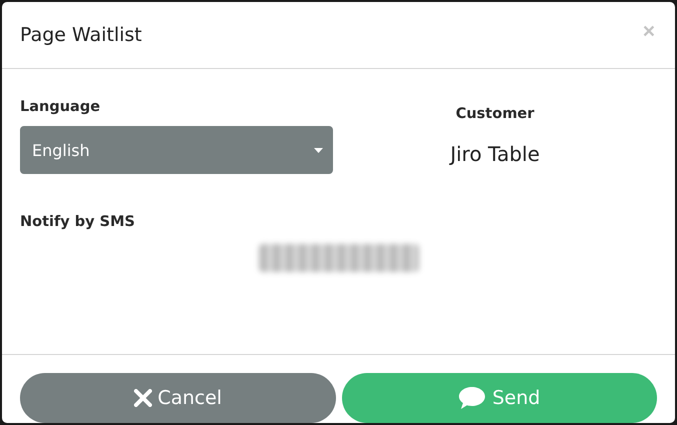 The width and height of the screenshot is (677, 425). I want to click on language-dropdown: English, so click(176, 150).